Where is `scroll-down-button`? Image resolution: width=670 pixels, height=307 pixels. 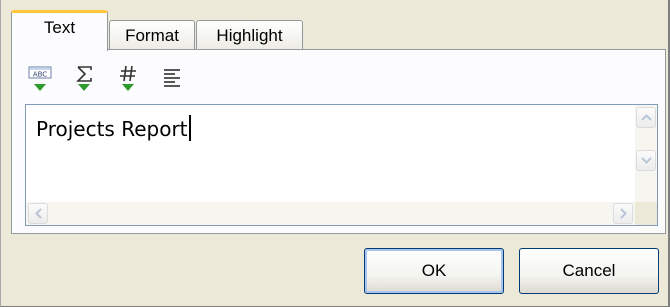 scroll-down-button is located at coordinates (646, 160).